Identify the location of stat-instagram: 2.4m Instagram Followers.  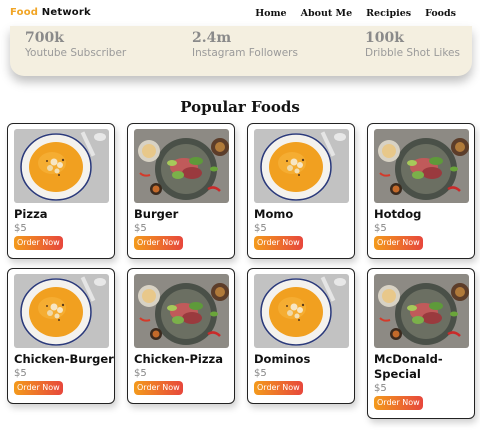
(245, 44).